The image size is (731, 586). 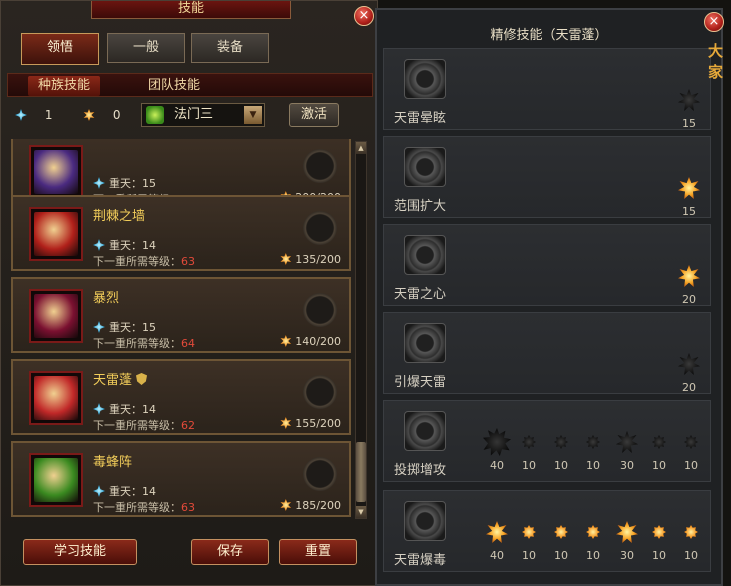 What do you see at coordinates (116, 115) in the screenshot?
I see `orange-point-value: 0` at bounding box center [116, 115].